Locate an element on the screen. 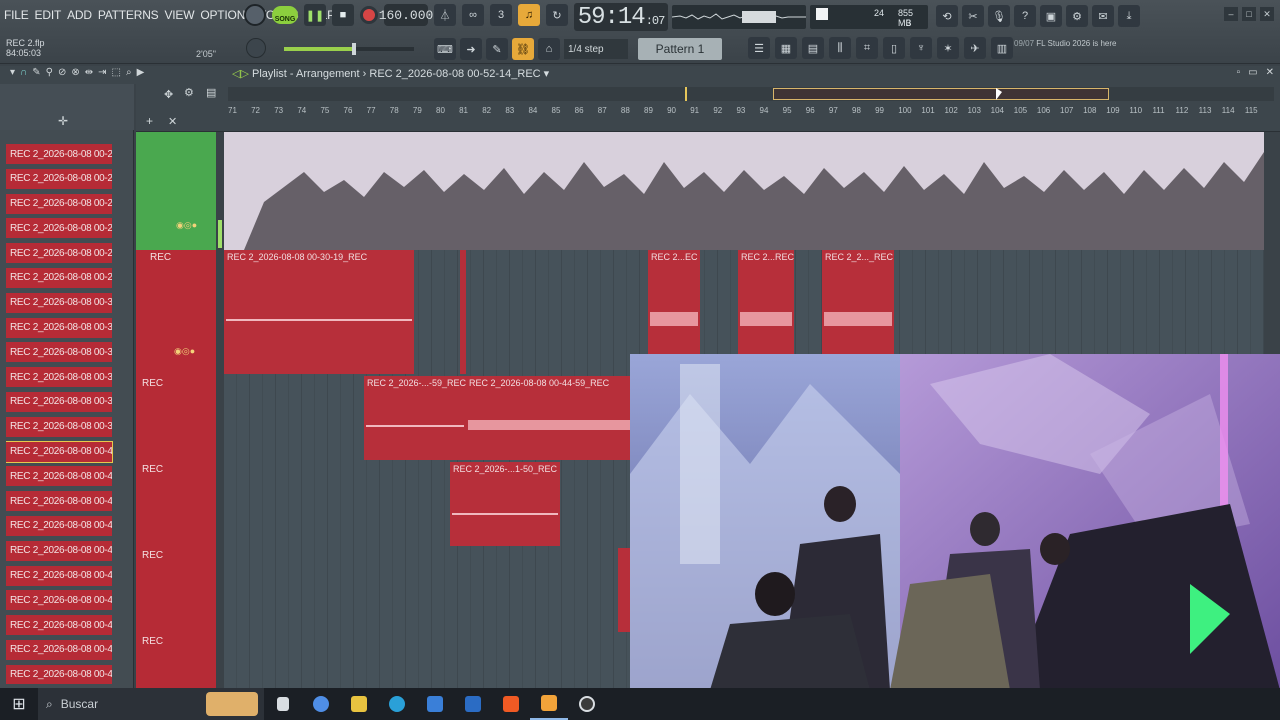 The image size is (1280, 720). track-header-audio: ◉◎● is located at coordinates (179, 191).